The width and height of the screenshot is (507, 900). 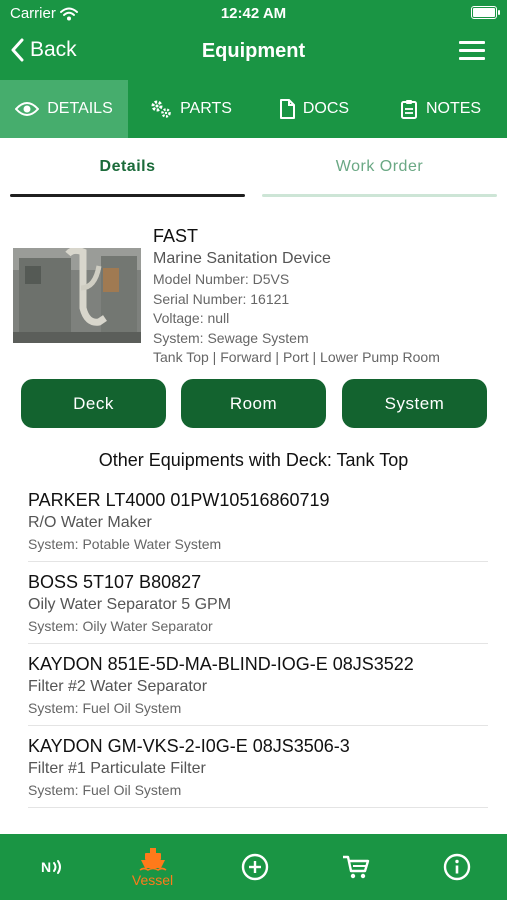 I want to click on tab-details-label: DETAILS, so click(x=80, y=108).